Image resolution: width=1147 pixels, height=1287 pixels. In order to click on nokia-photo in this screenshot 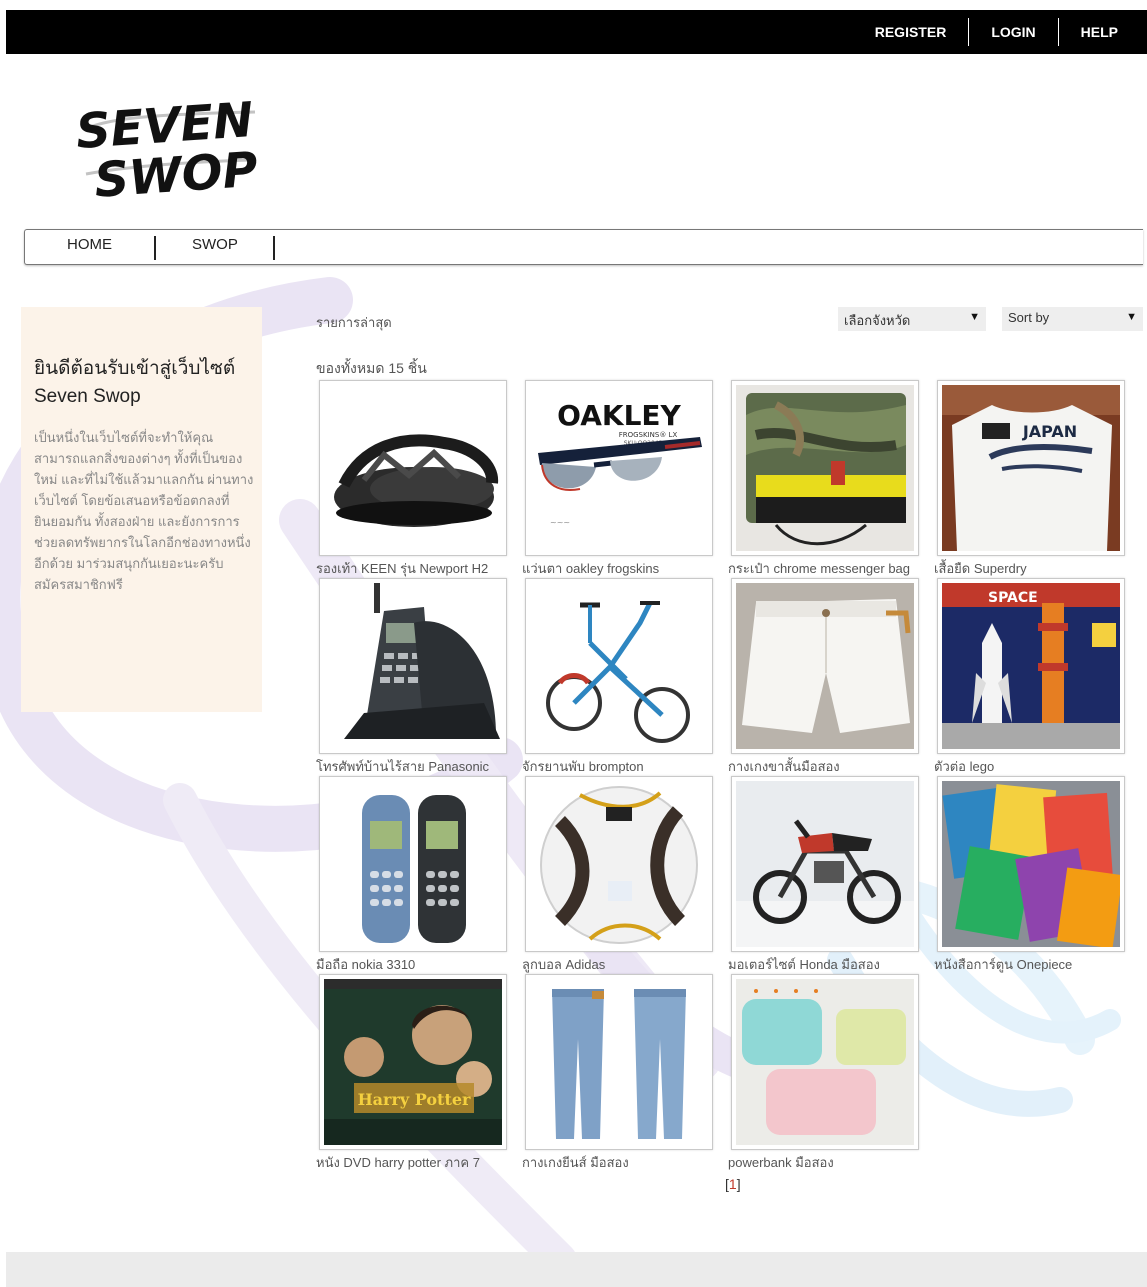, I will do `click(413, 864)`.